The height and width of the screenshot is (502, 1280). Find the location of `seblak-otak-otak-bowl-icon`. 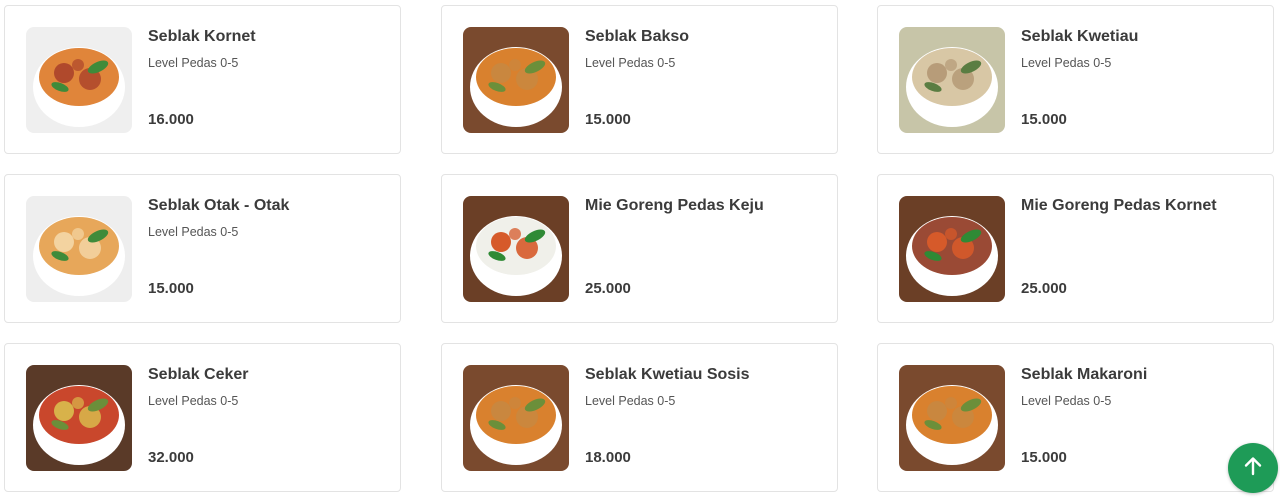

seblak-otak-otak-bowl-icon is located at coordinates (79, 249).